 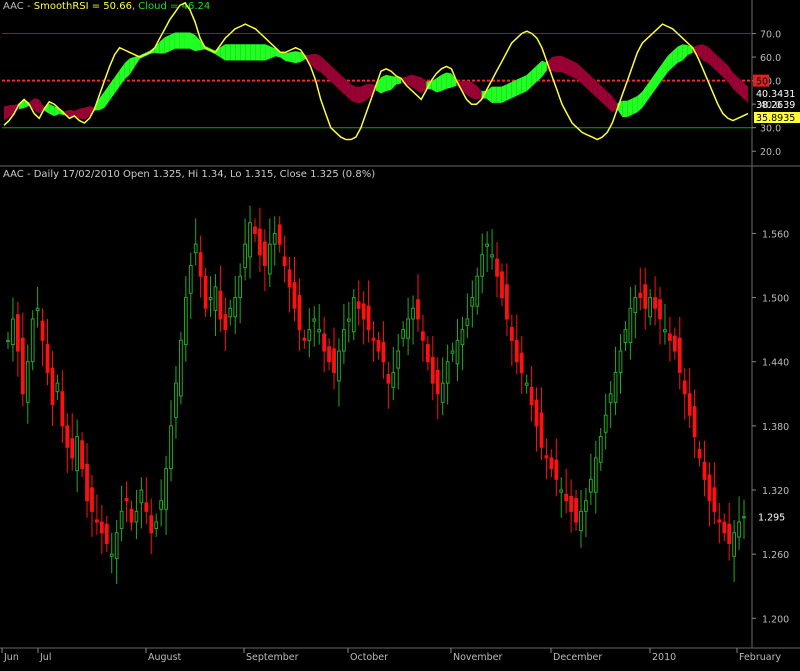 I want to click on x-tick-label: Jun, so click(x=11, y=657).